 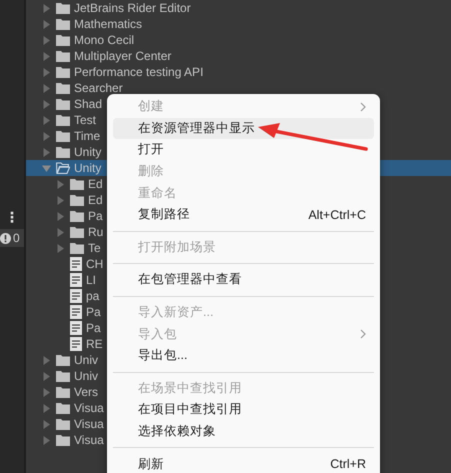 I want to click on shortcut-label: Ctrl+R, so click(x=348, y=464).